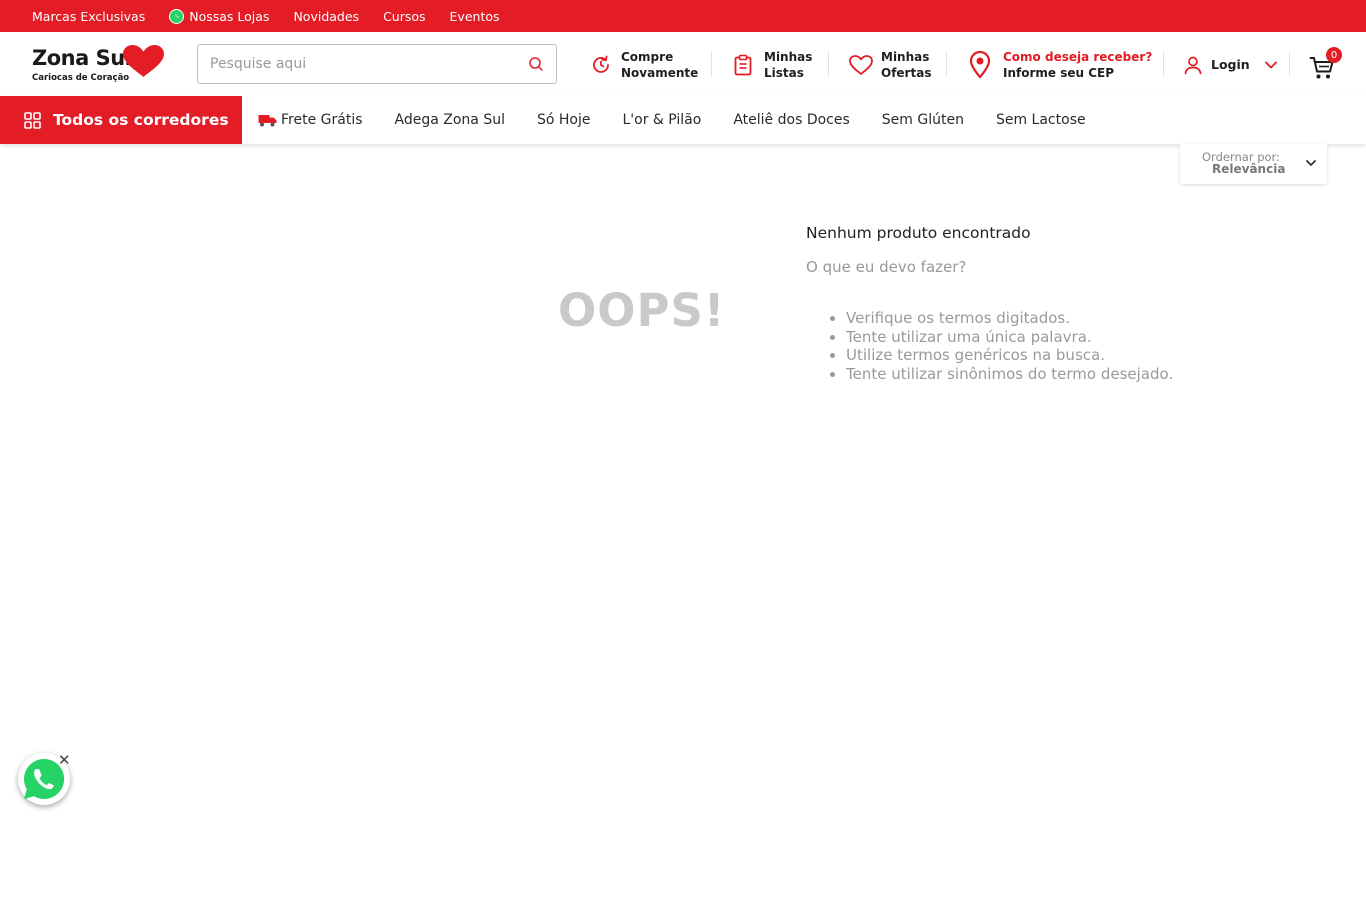 The width and height of the screenshot is (1366, 900). What do you see at coordinates (788, 65) in the screenshot?
I see `my-lists-label: Minhas Listas` at bounding box center [788, 65].